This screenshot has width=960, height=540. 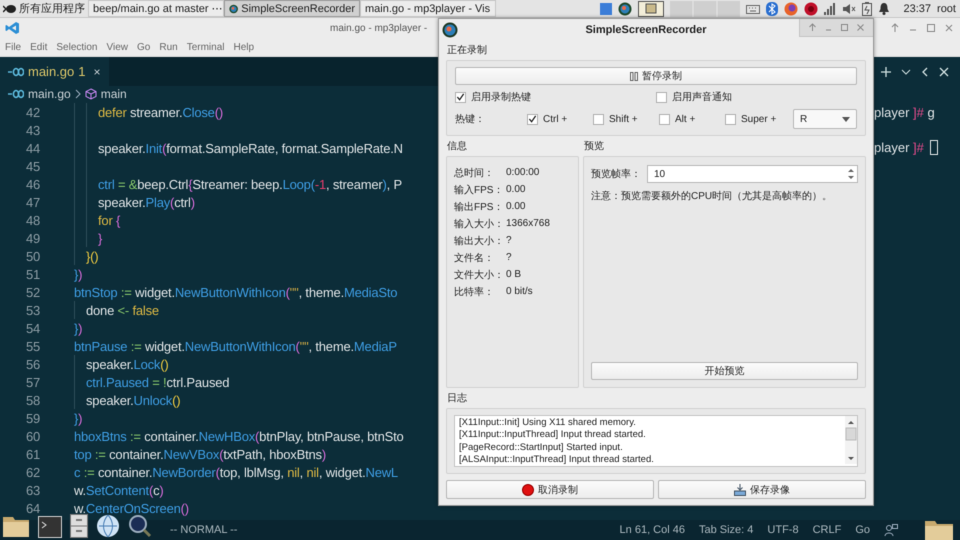 I want to click on menu-item: File, so click(x=13, y=47).